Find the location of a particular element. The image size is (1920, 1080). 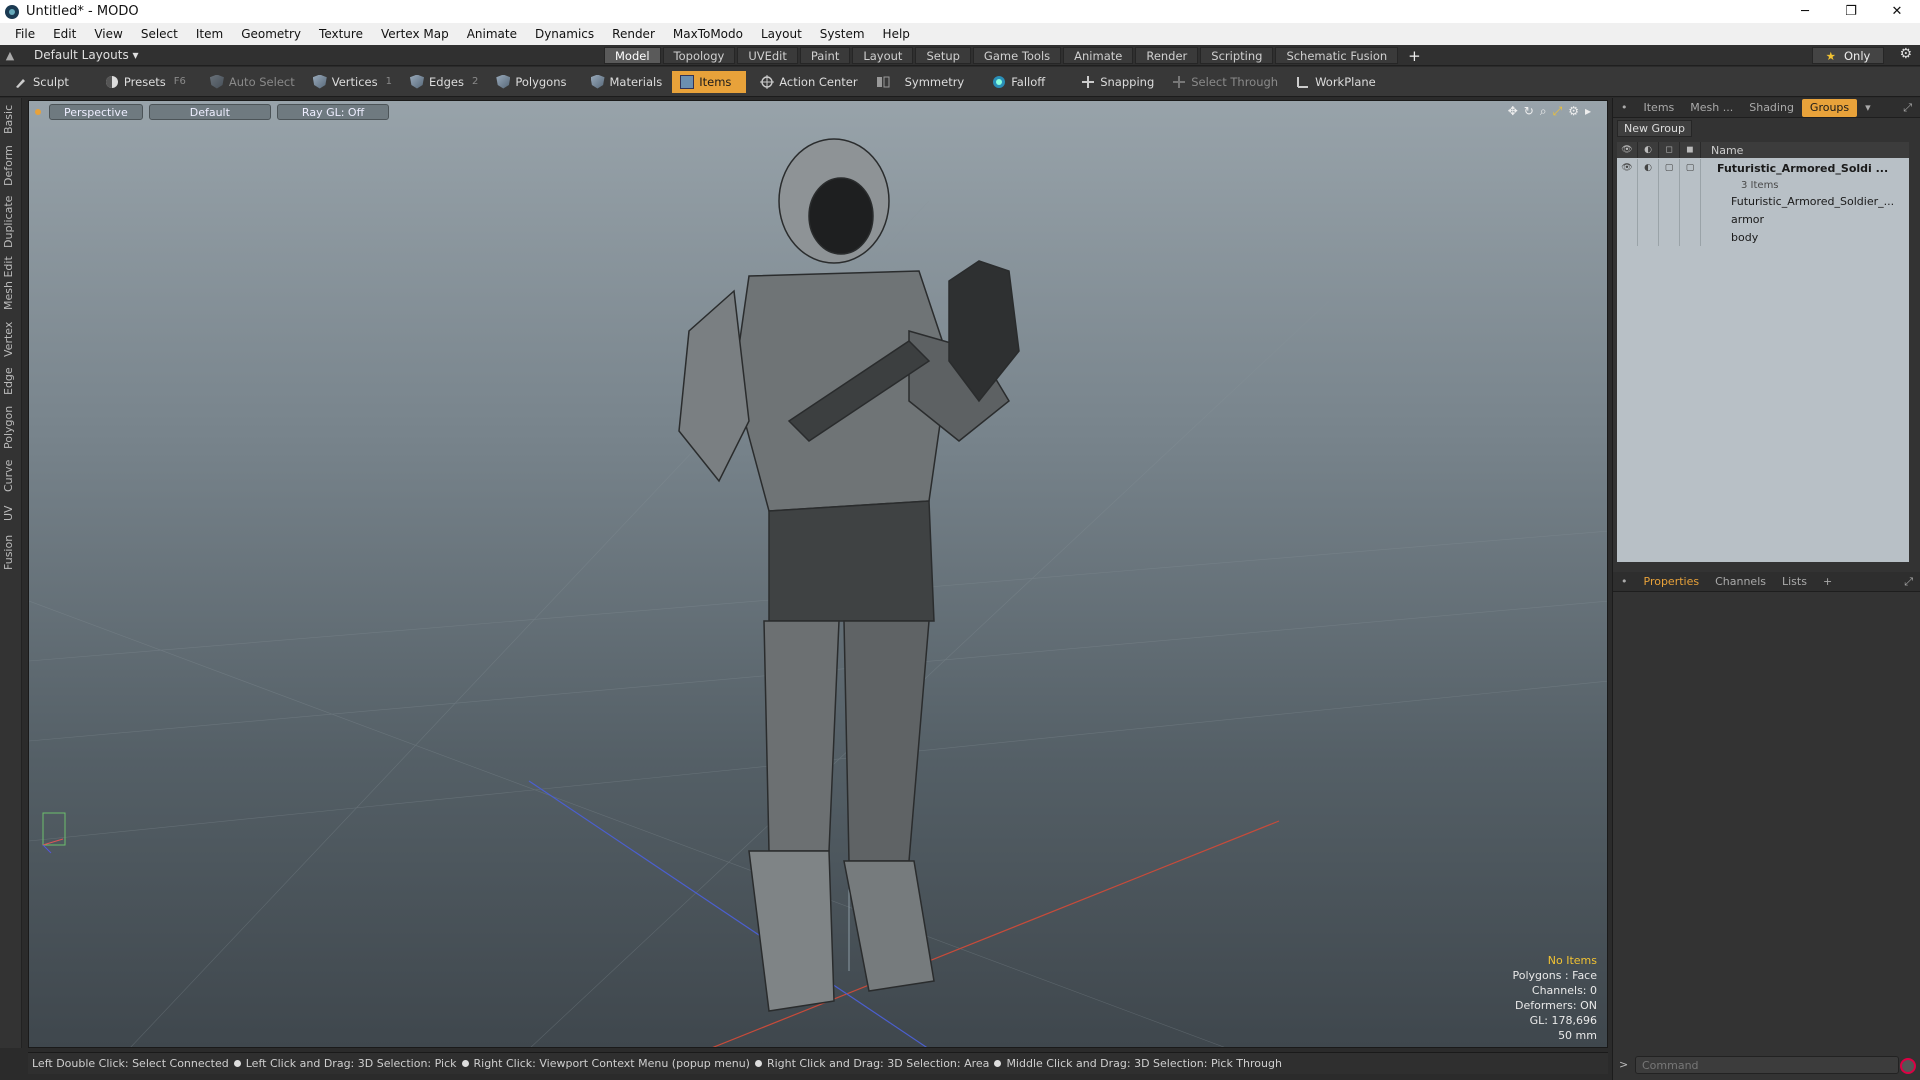

zoom-icon: ⌕ is located at coordinates (1543, 111).